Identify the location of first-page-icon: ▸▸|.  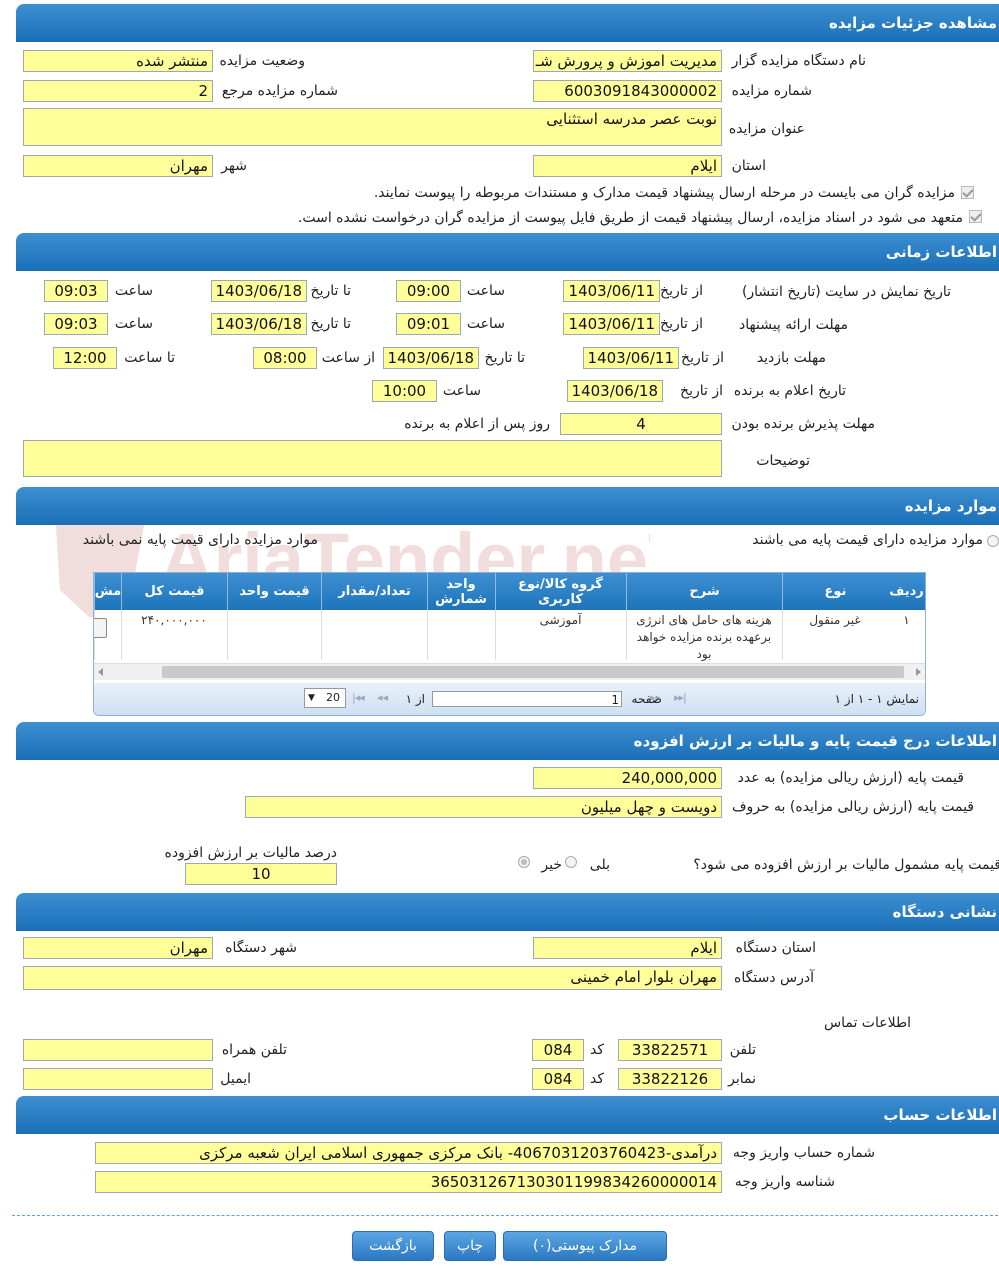
(680, 697).